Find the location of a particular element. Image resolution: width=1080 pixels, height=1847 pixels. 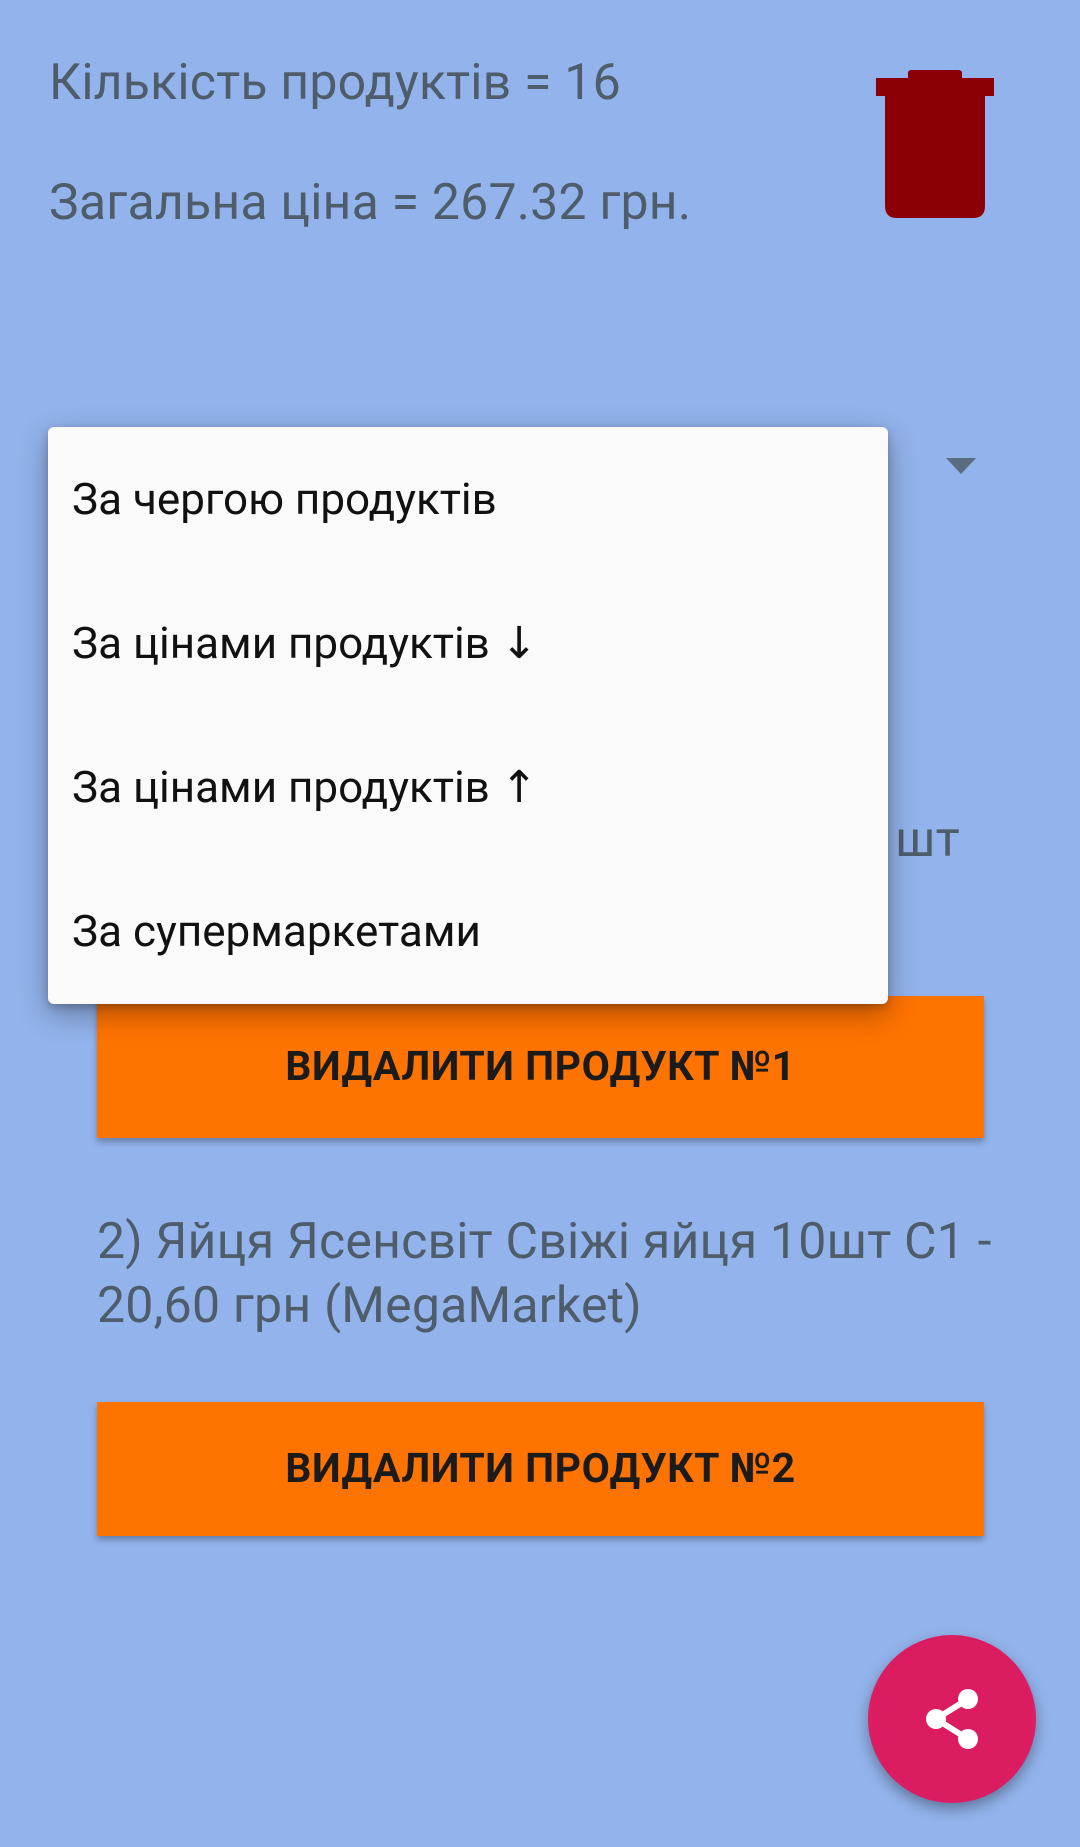

sort-option-by-supermarket: За супермаркетами is located at coordinates (468, 931).